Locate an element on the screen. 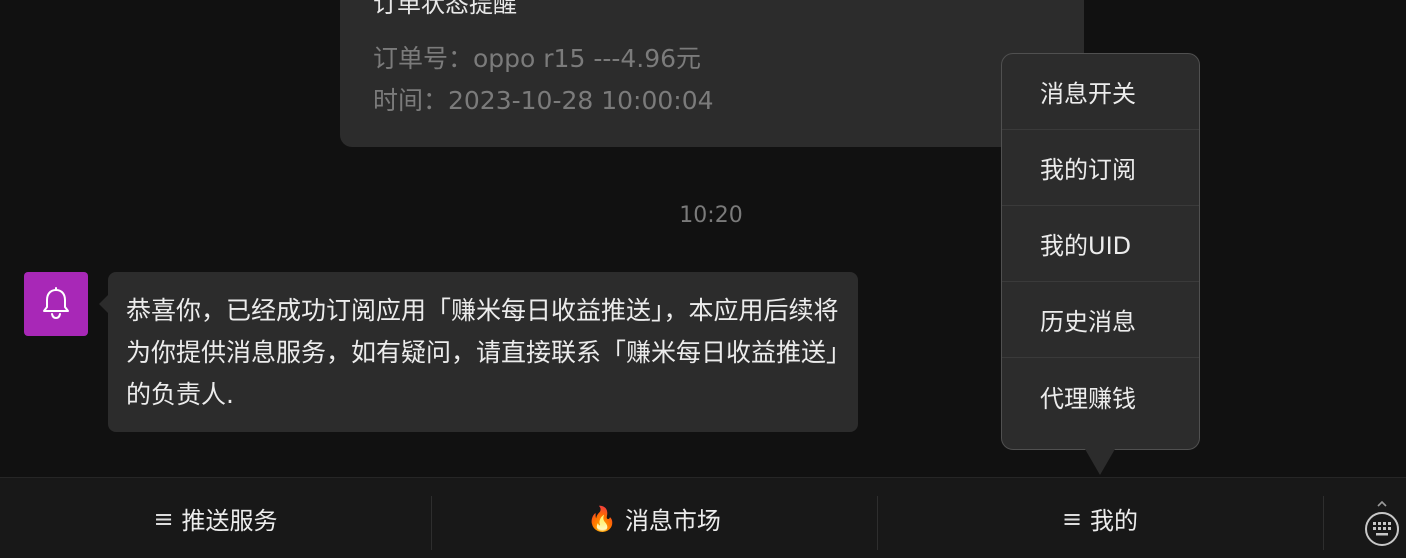 This screenshot has height=558, width=1406. bell-icon is located at coordinates (56, 303).